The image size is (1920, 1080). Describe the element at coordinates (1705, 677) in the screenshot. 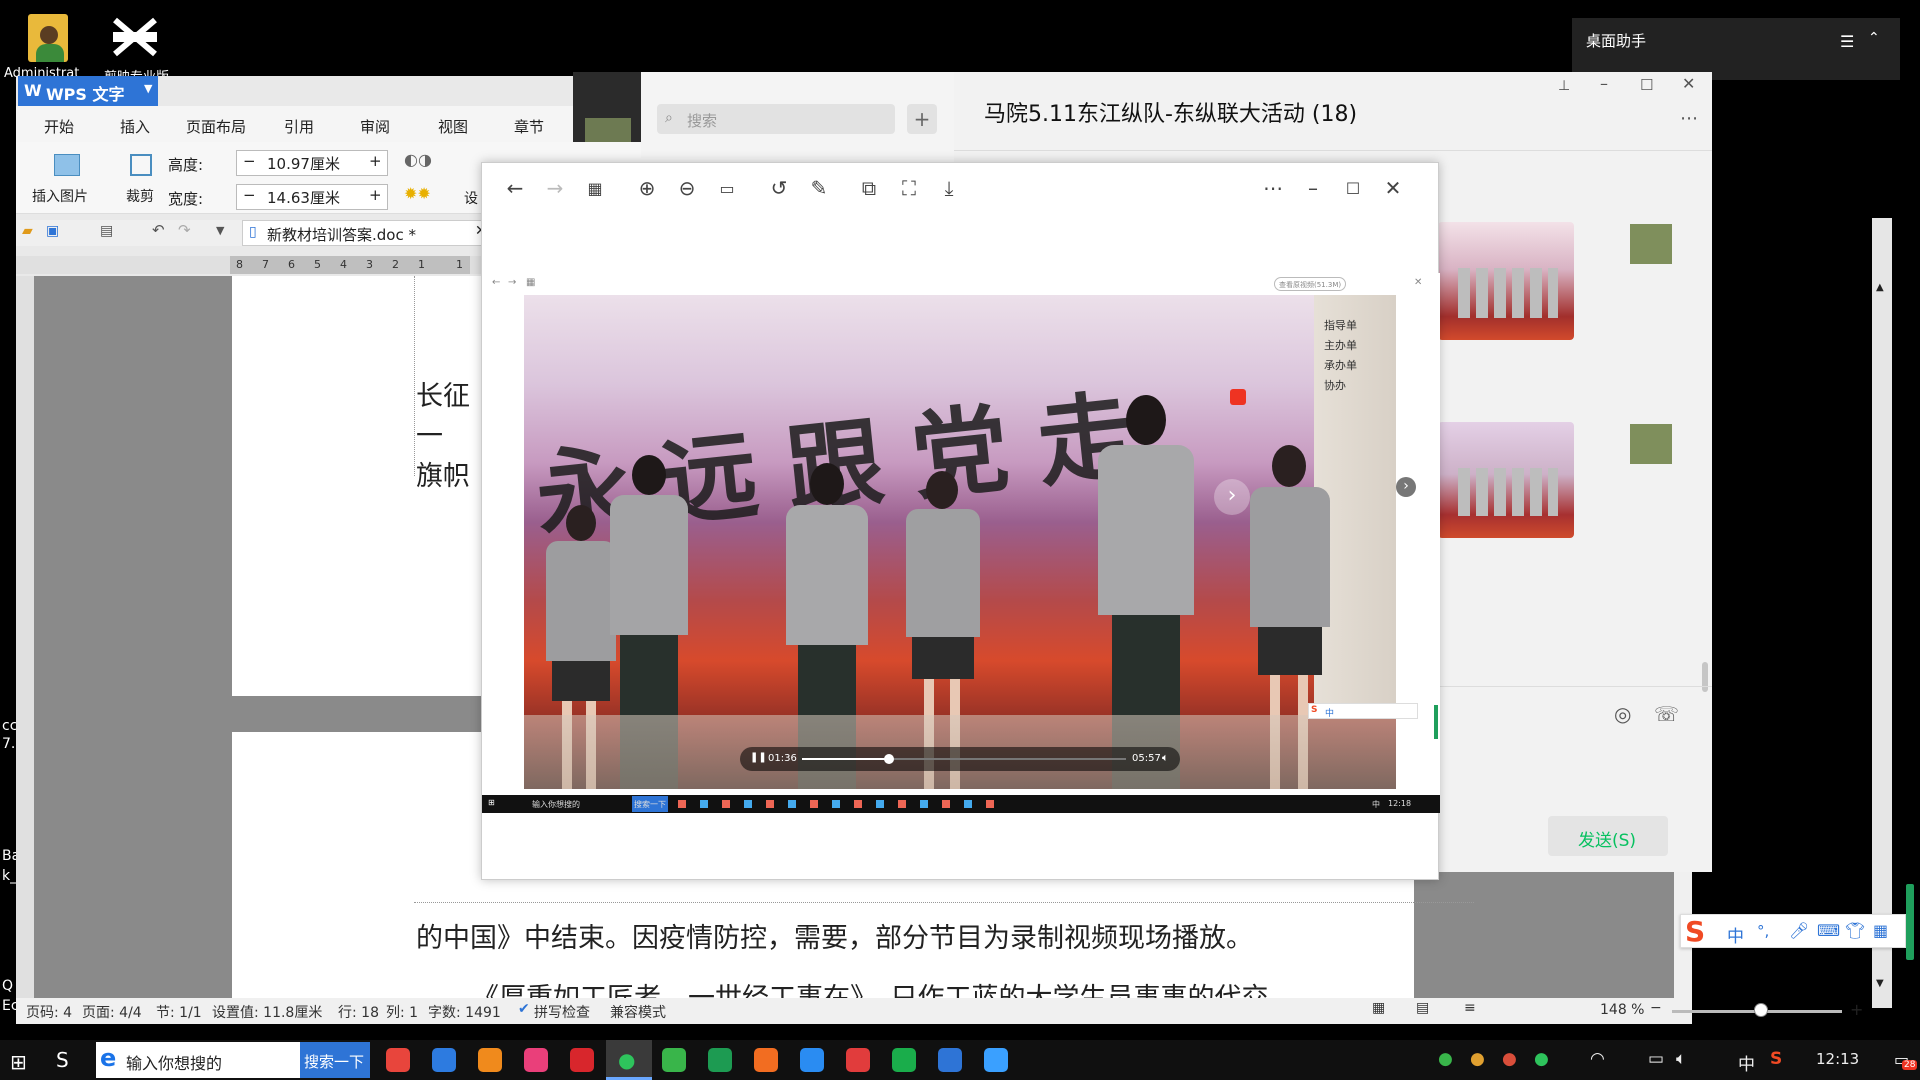

I see `chat-scrollbar` at that location.